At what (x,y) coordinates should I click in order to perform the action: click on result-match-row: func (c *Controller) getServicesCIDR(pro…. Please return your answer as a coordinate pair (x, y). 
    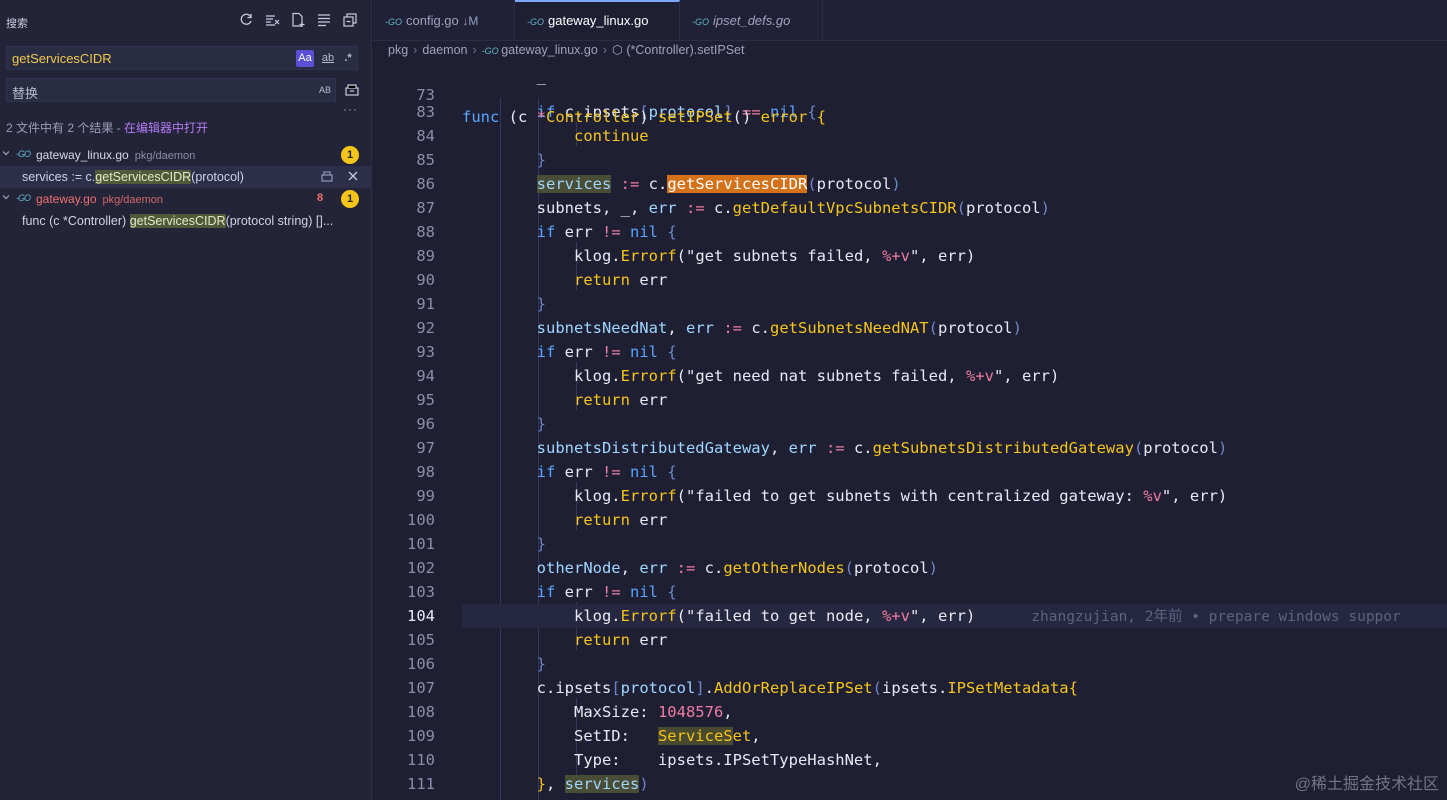
    Looking at the image, I should click on (186, 221).